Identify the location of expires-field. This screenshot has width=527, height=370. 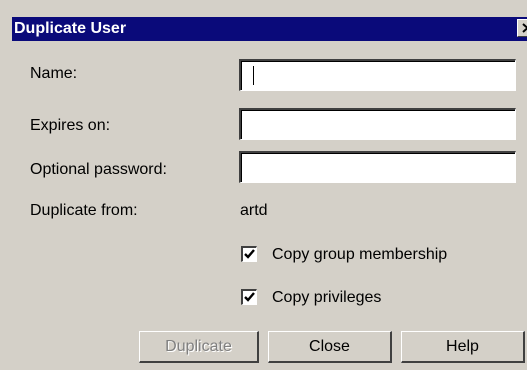
(377, 124).